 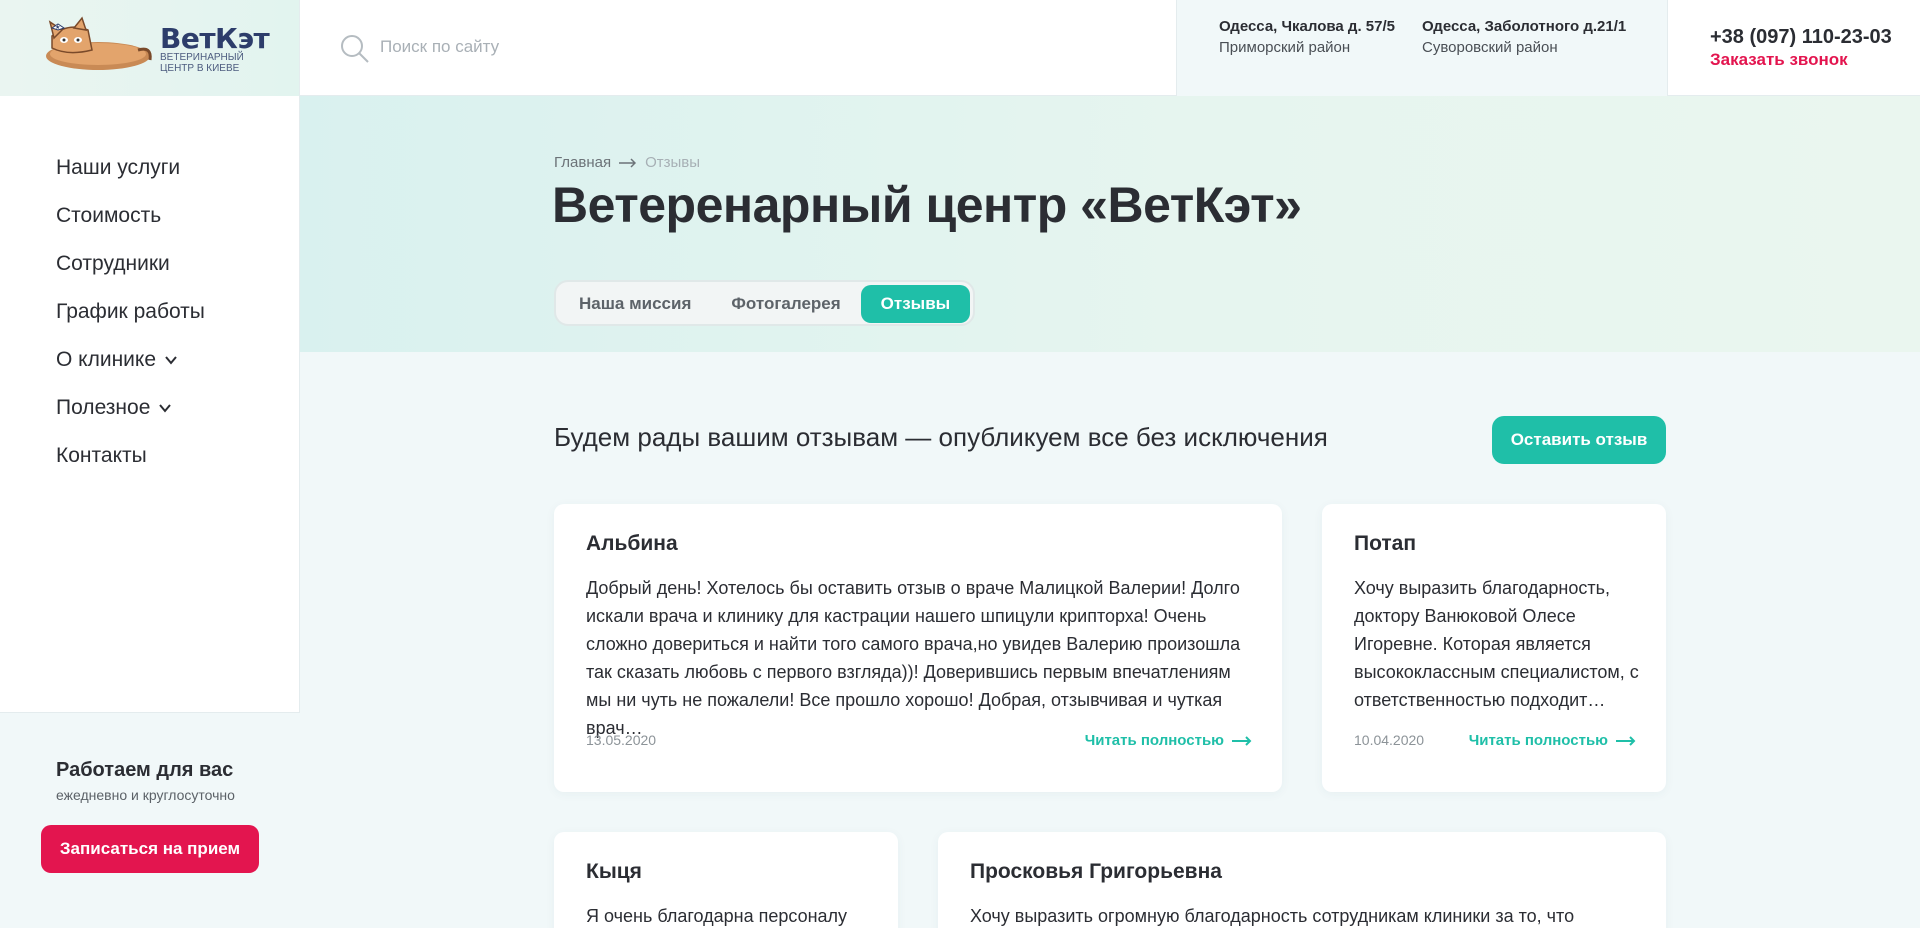 I want to click on search-bar, so click(x=738, y=48).